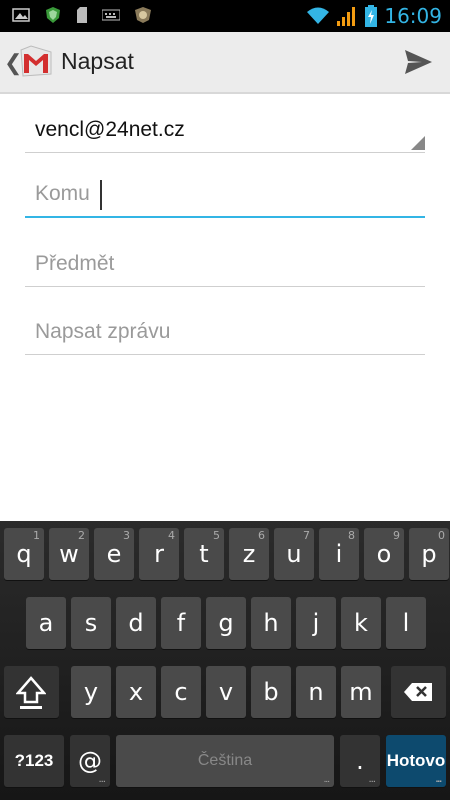 This screenshot has height=800, width=450. I want to click on key-number-hint: 2, so click(81, 535).